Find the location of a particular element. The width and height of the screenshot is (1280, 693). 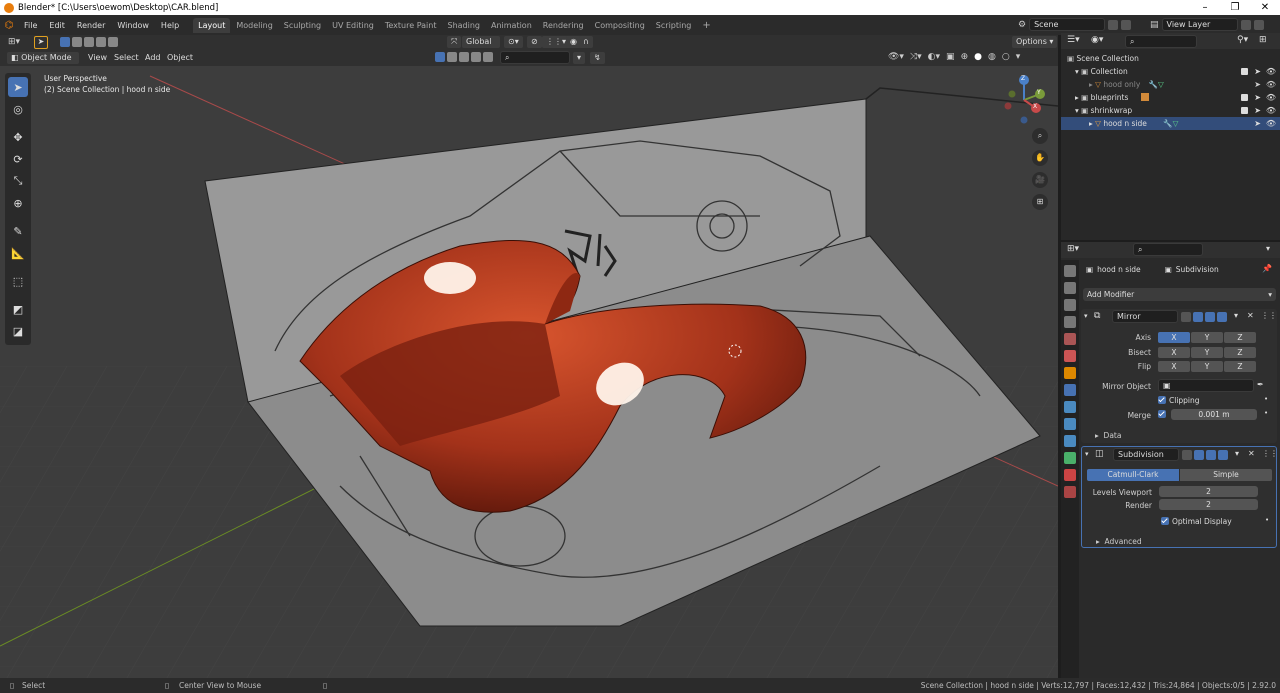

select-tool-icon: ➤ is located at coordinates (18, 87).